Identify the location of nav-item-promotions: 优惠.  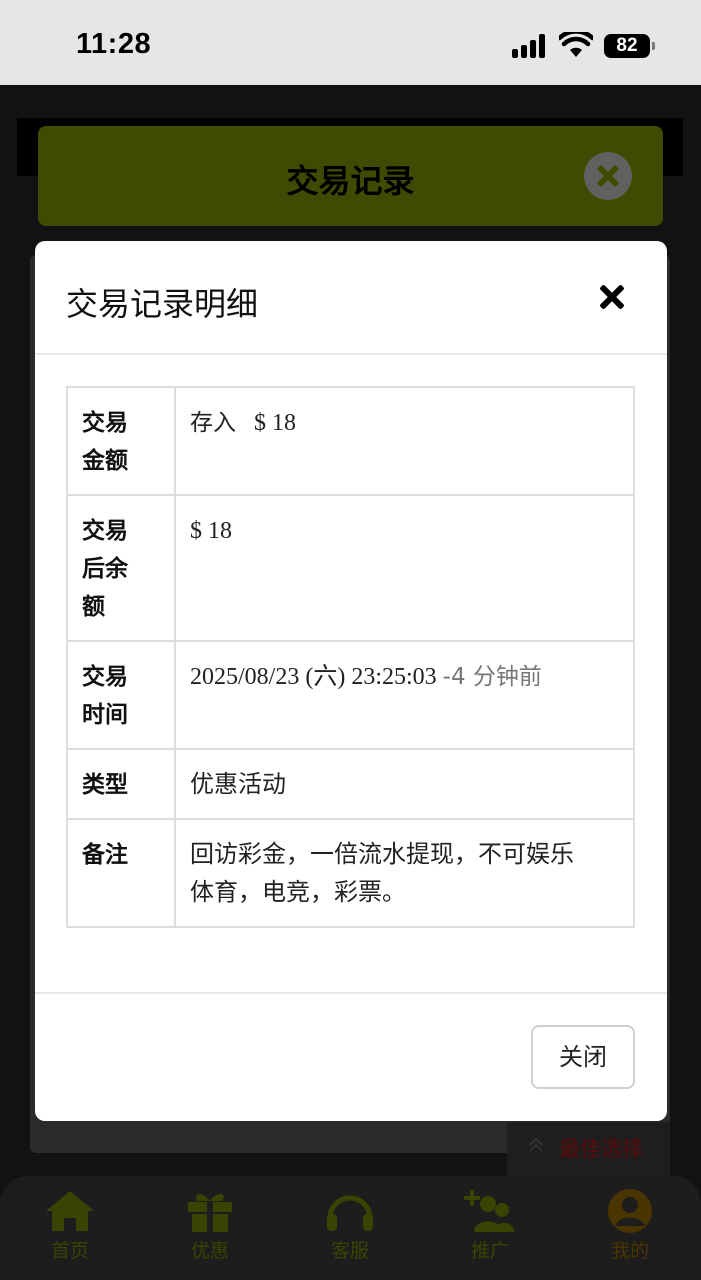
(210, 1225).